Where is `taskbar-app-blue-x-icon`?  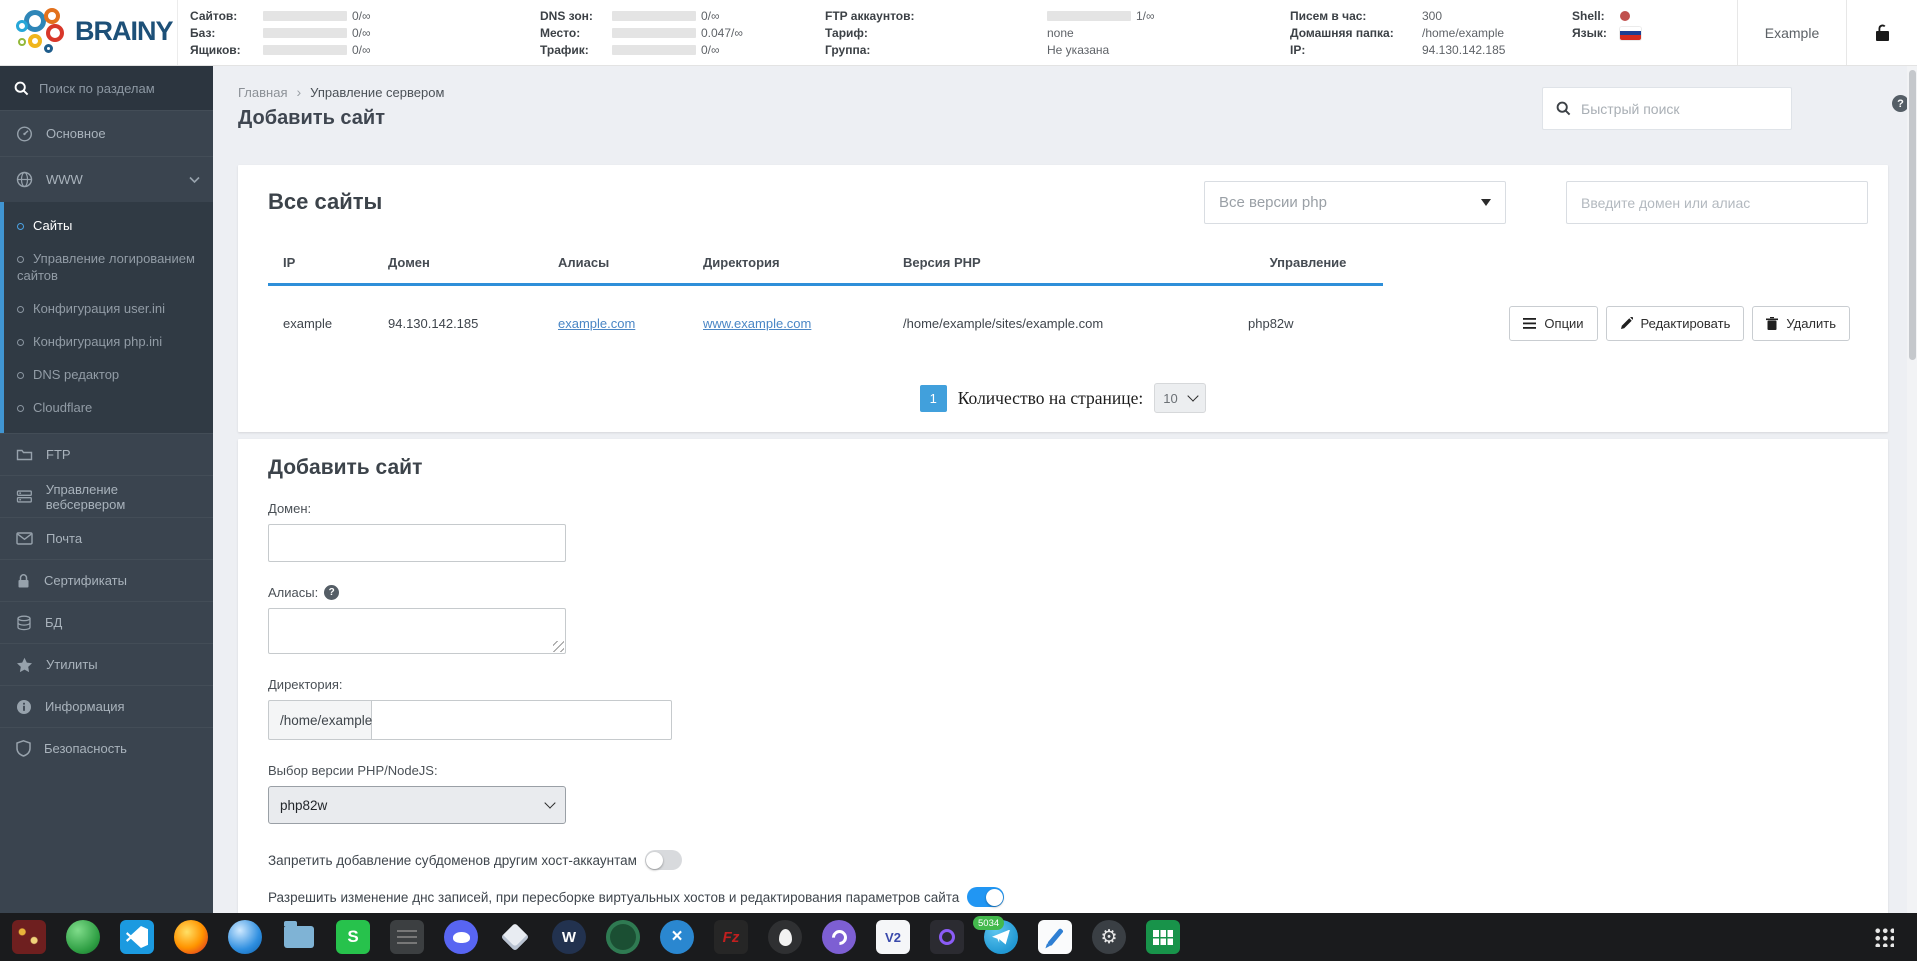
taskbar-app-blue-x-icon is located at coordinates (677, 937).